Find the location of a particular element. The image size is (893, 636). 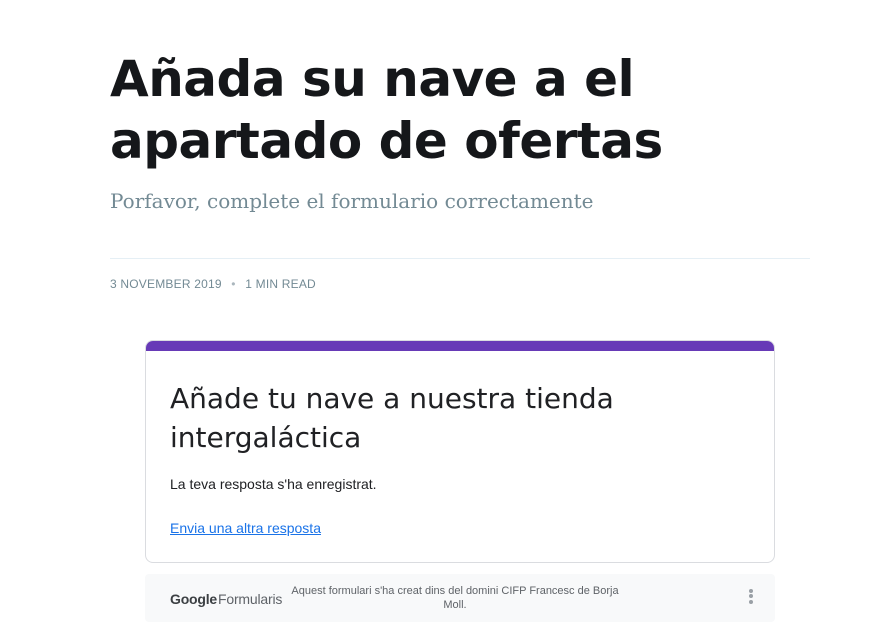

brand-product: Formularis is located at coordinates (250, 599).